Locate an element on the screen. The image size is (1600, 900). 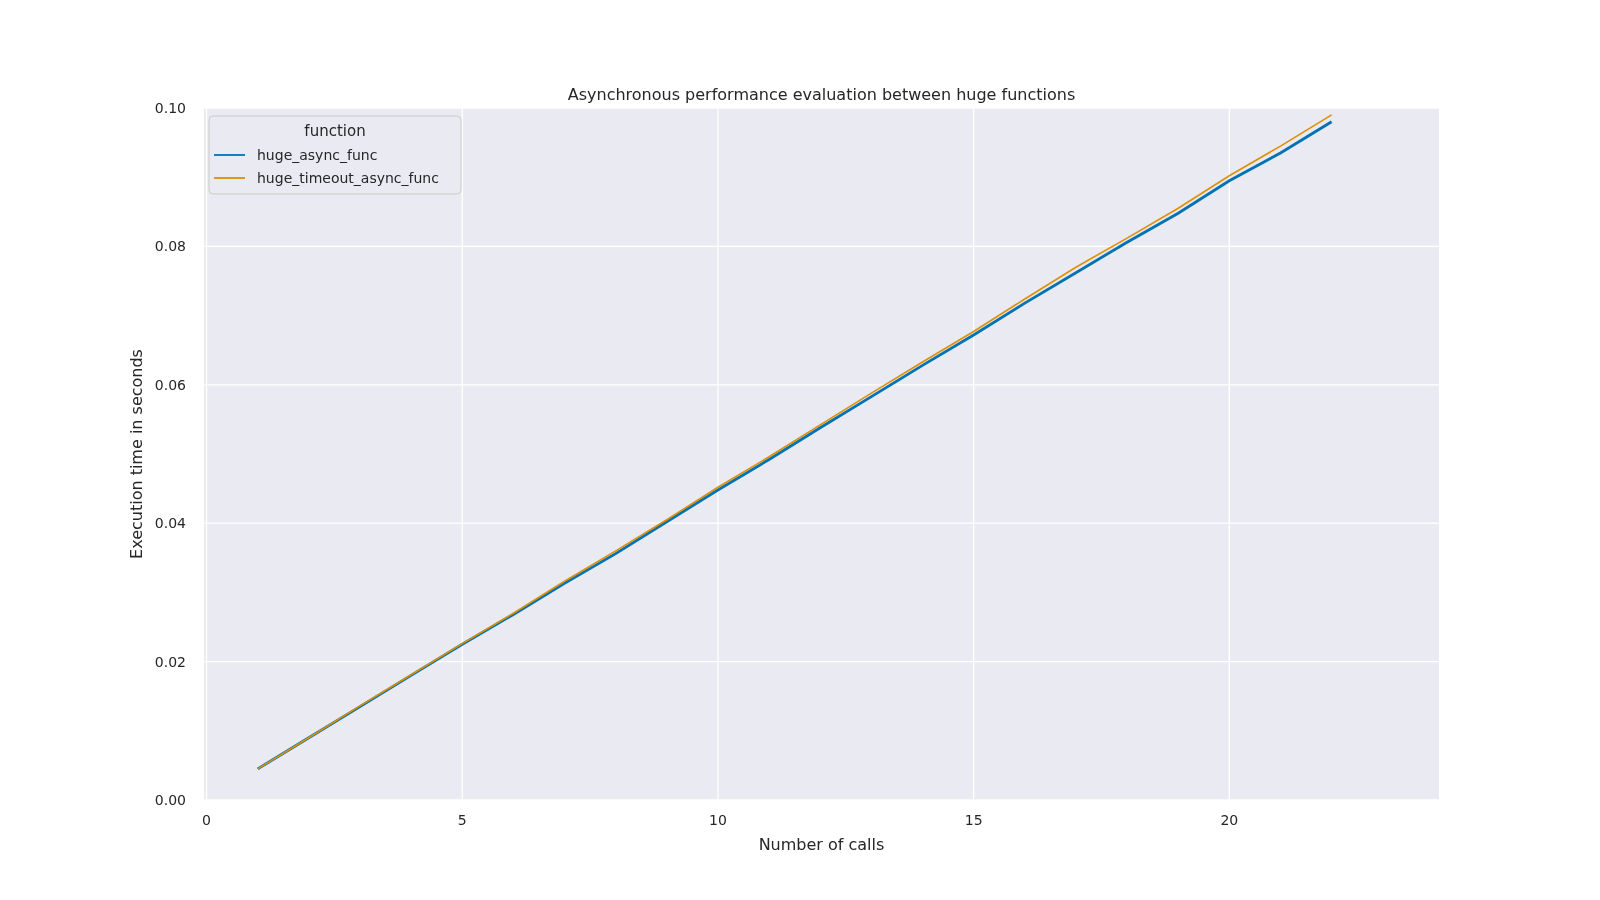
legend-label: huge_async_func is located at coordinates (317, 155).